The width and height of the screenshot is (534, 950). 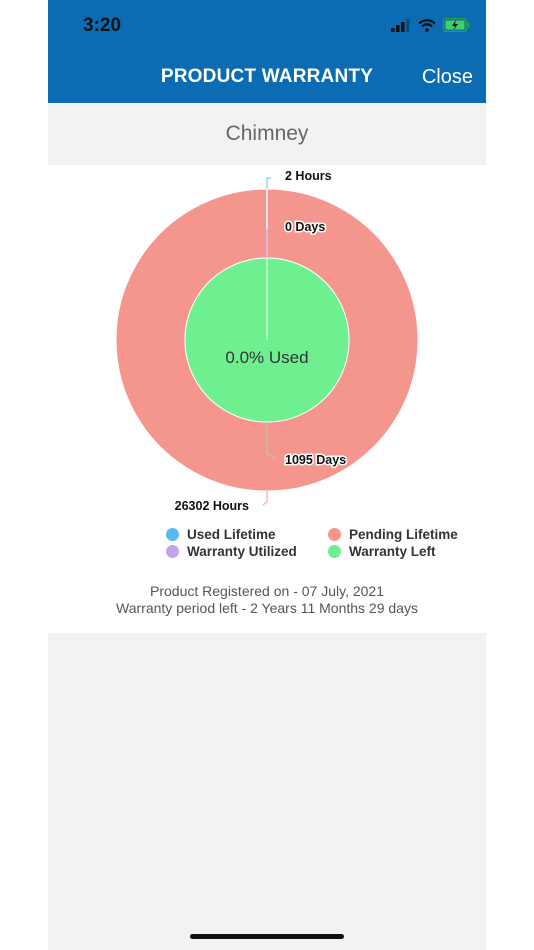 What do you see at coordinates (392, 551) in the screenshot?
I see `legend-label: Warranty Left` at bounding box center [392, 551].